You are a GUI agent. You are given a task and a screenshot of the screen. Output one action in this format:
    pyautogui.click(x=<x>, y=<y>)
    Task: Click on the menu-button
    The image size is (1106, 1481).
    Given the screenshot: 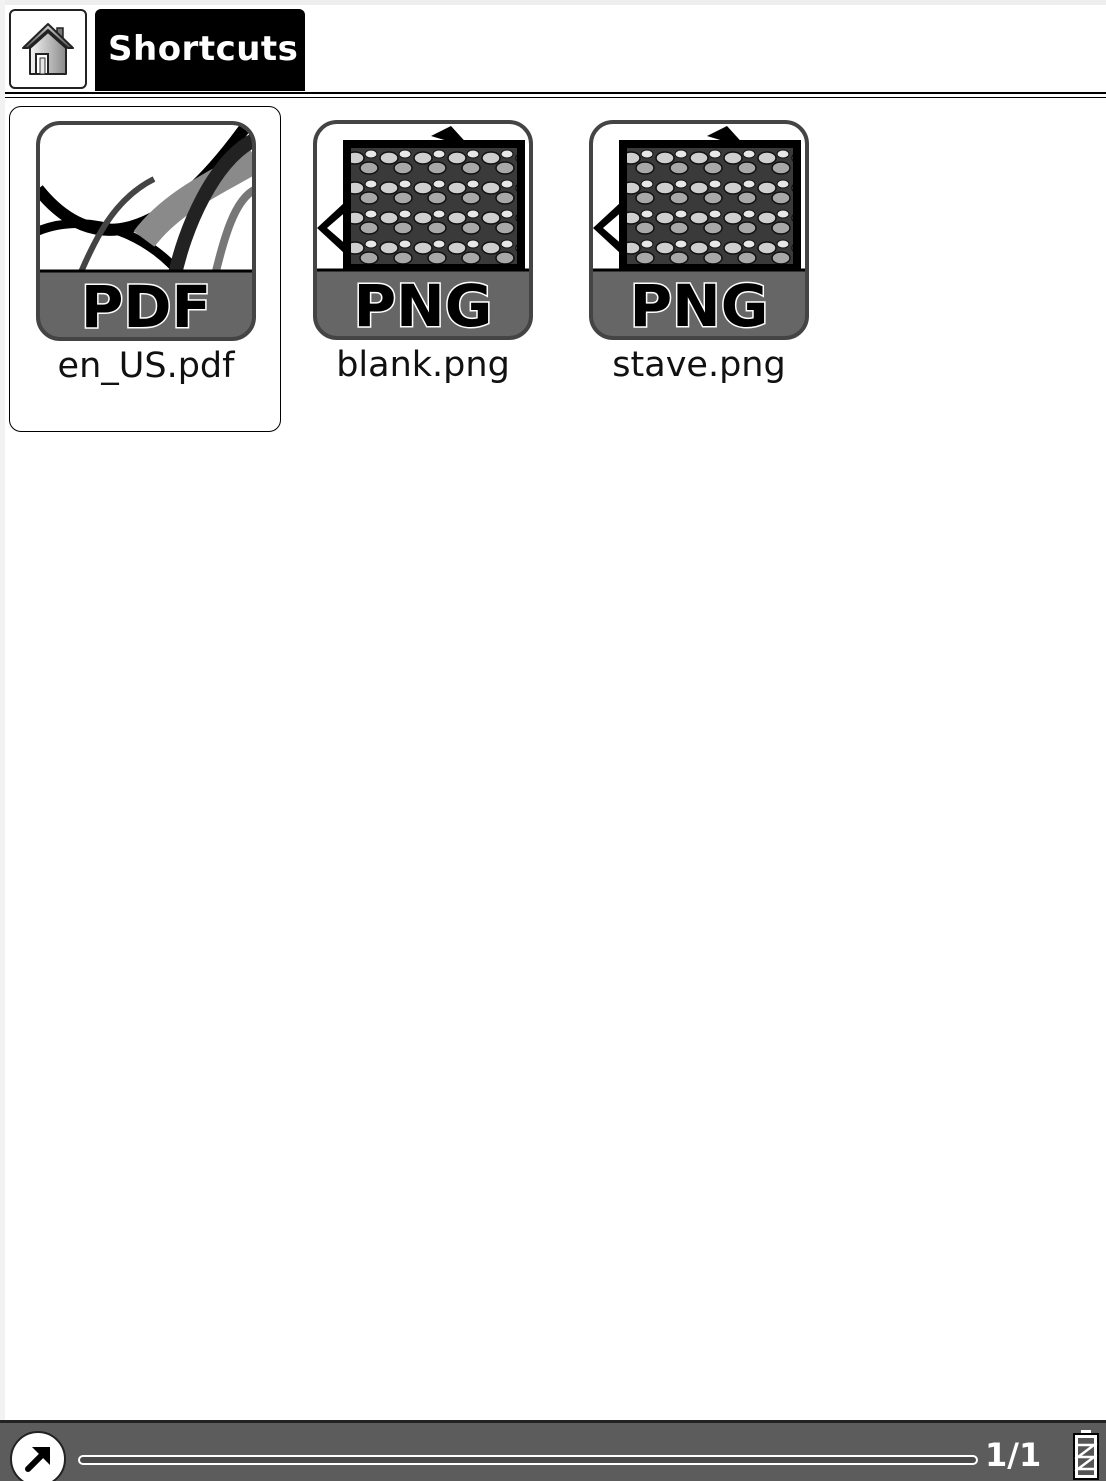 What is the action you would take?
    pyautogui.click(x=38, y=1456)
    